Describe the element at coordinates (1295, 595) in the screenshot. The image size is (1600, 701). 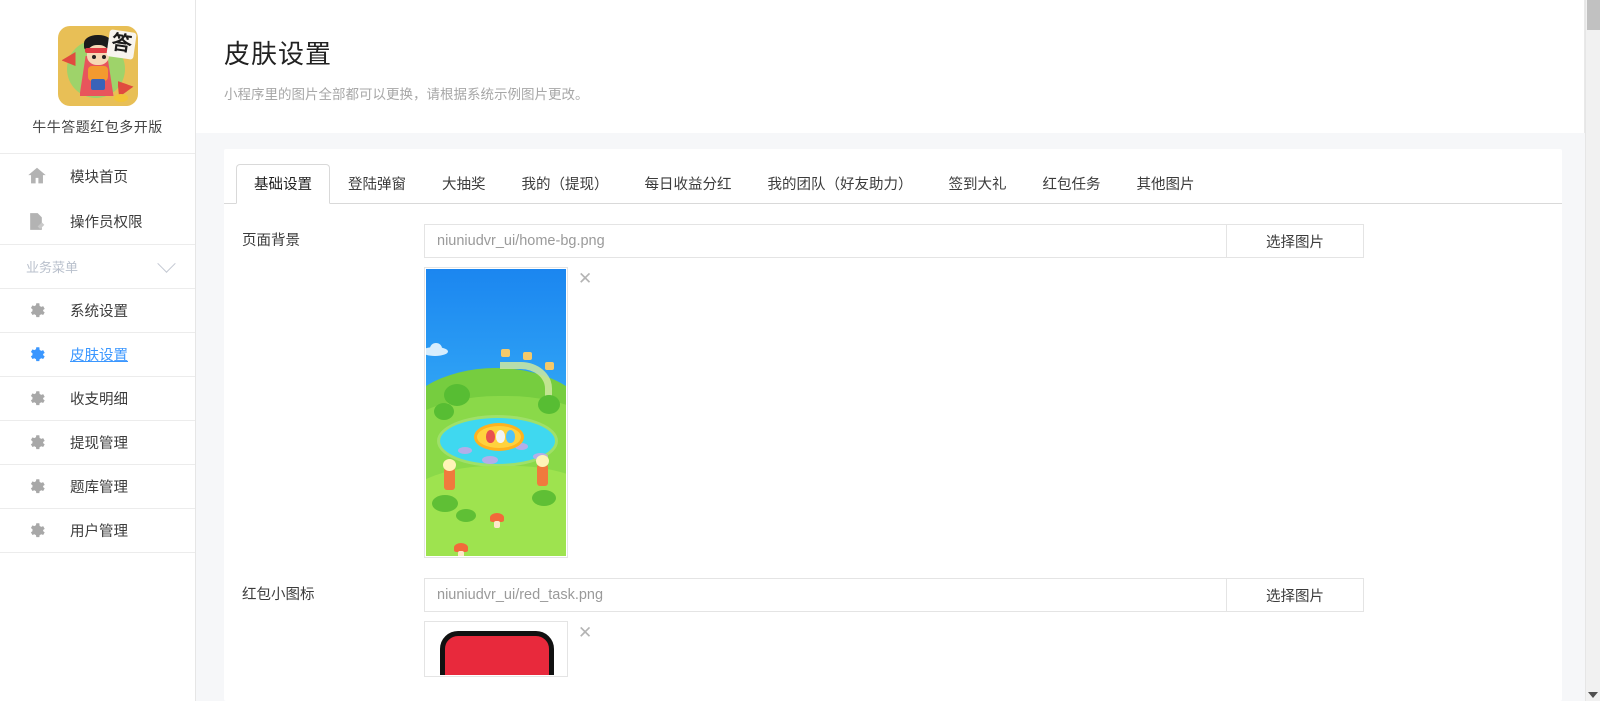
I see `redpacket-icon-select-image-button: 选择图片` at that location.